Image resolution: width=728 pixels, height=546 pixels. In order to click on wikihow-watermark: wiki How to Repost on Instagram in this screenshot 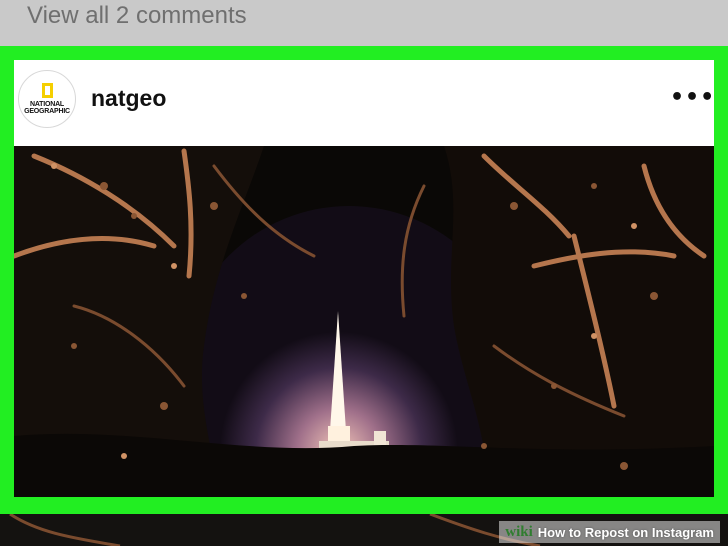, I will do `click(609, 532)`.